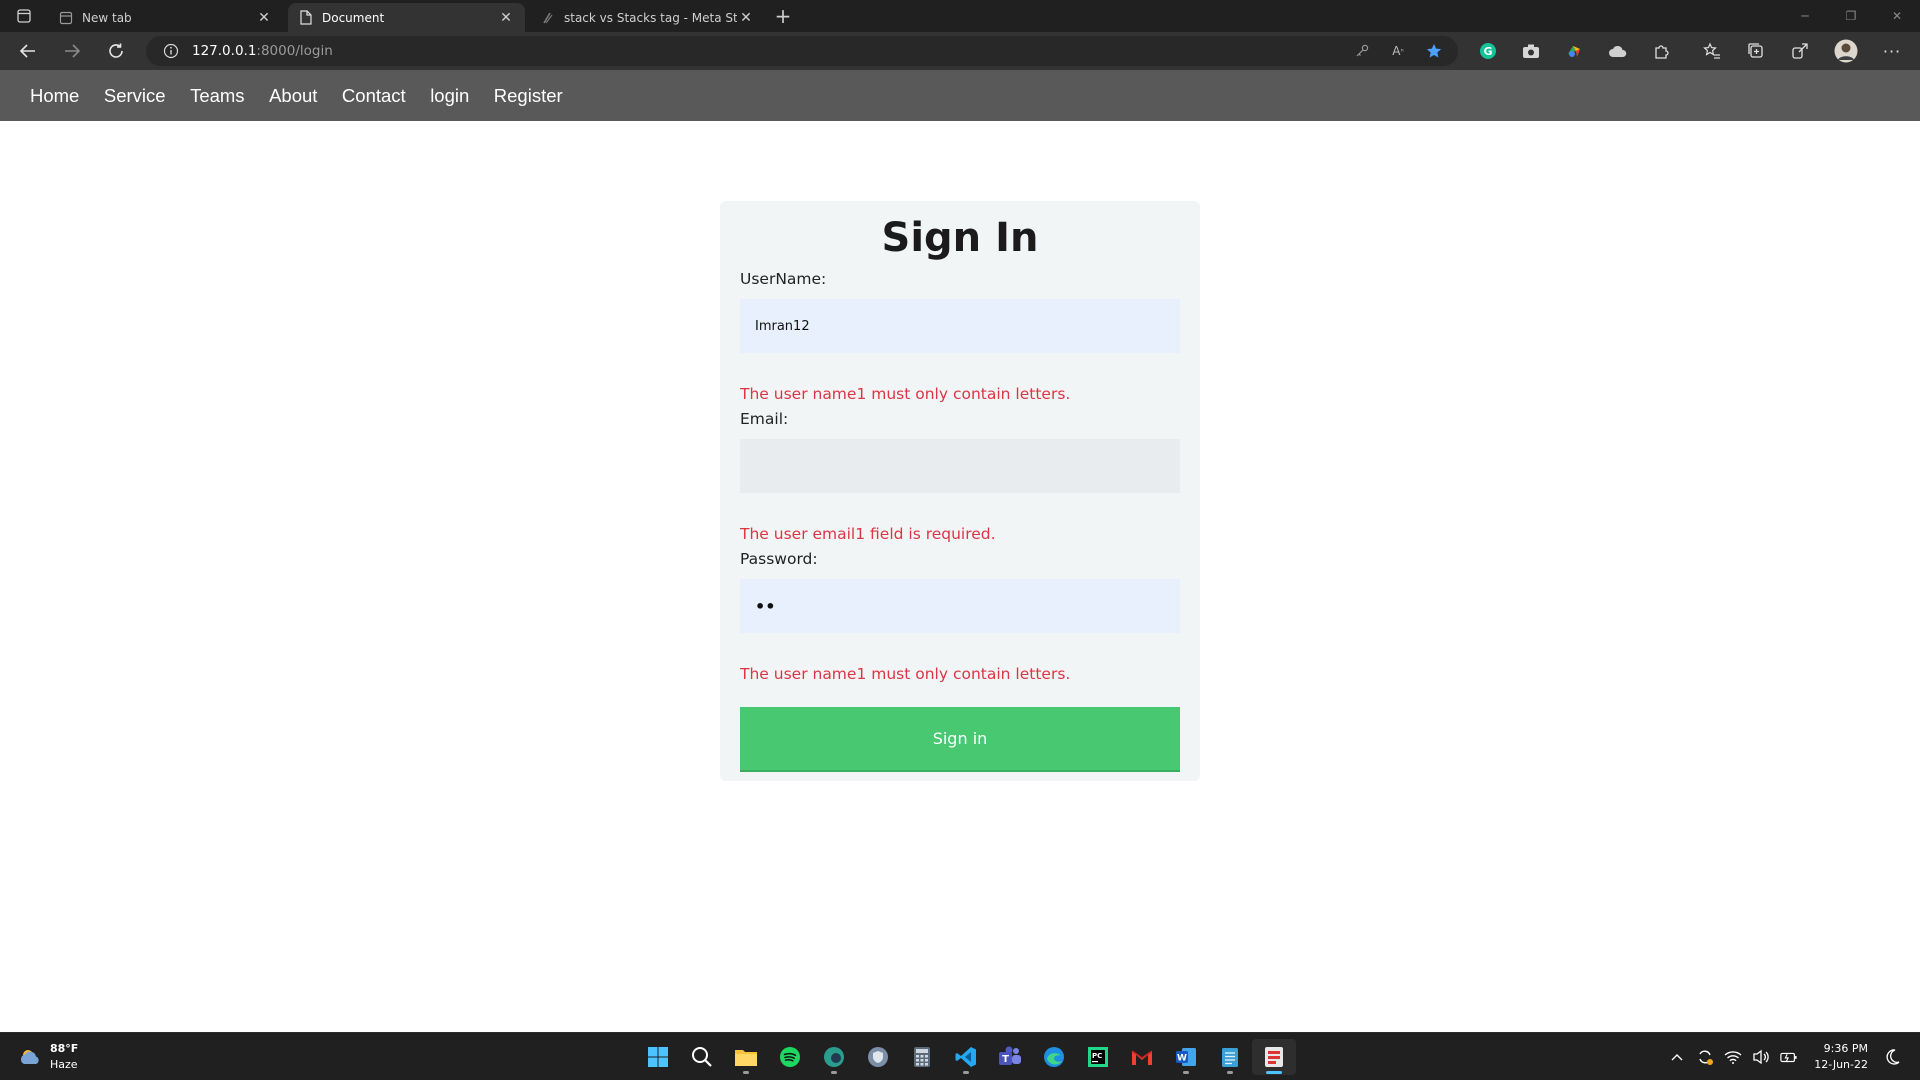 This screenshot has width=1920, height=1081. What do you see at coordinates (922, 1057) in the screenshot?
I see `calculator-icon` at bounding box center [922, 1057].